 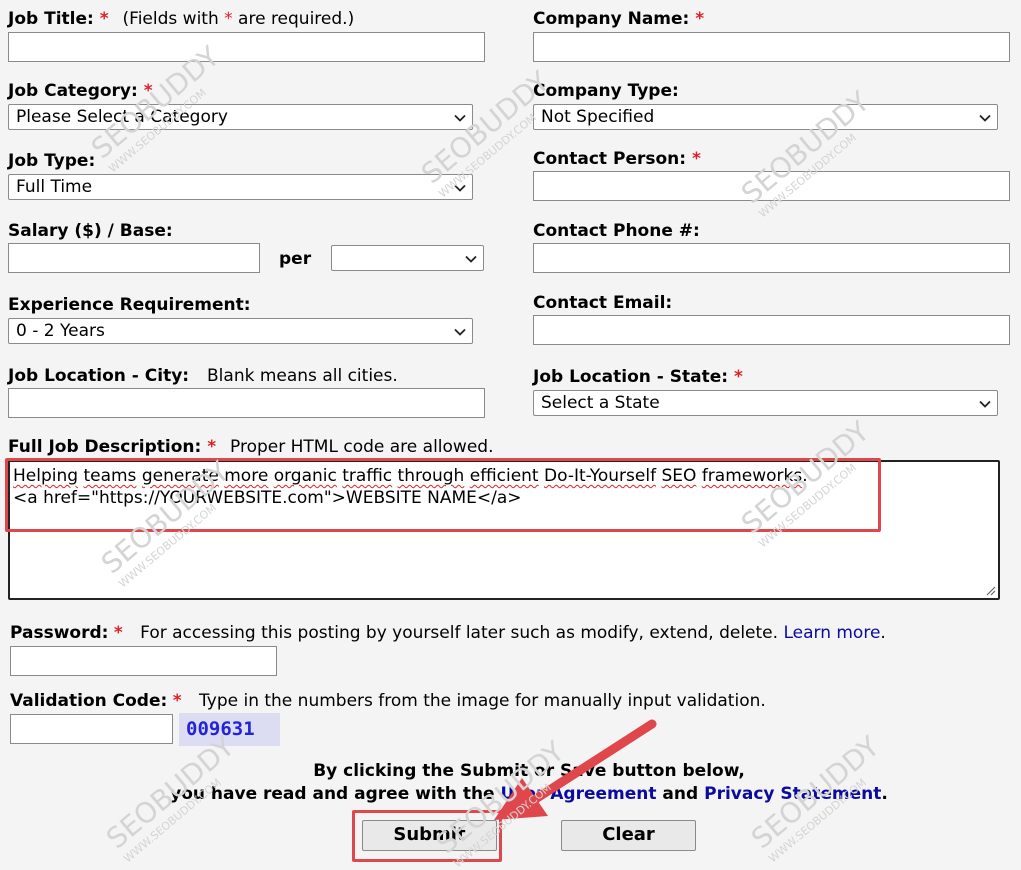 I want to click on company-type-label: Company Type:, so click(x=606, y=91).